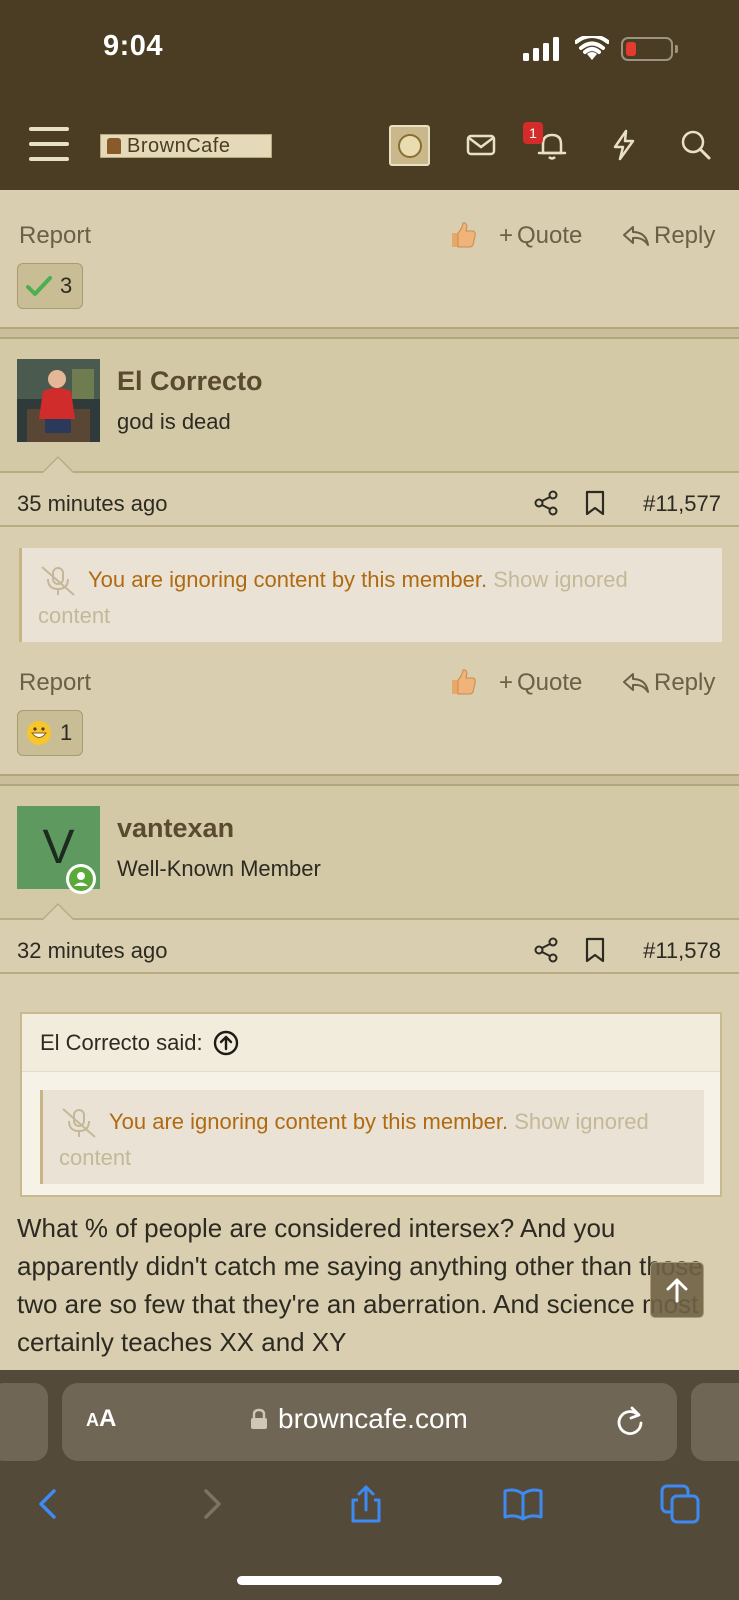 Image resolution: width=739 pixels, height=1600 pixels. I want to click on tabs-icon, so click(680, 1504).